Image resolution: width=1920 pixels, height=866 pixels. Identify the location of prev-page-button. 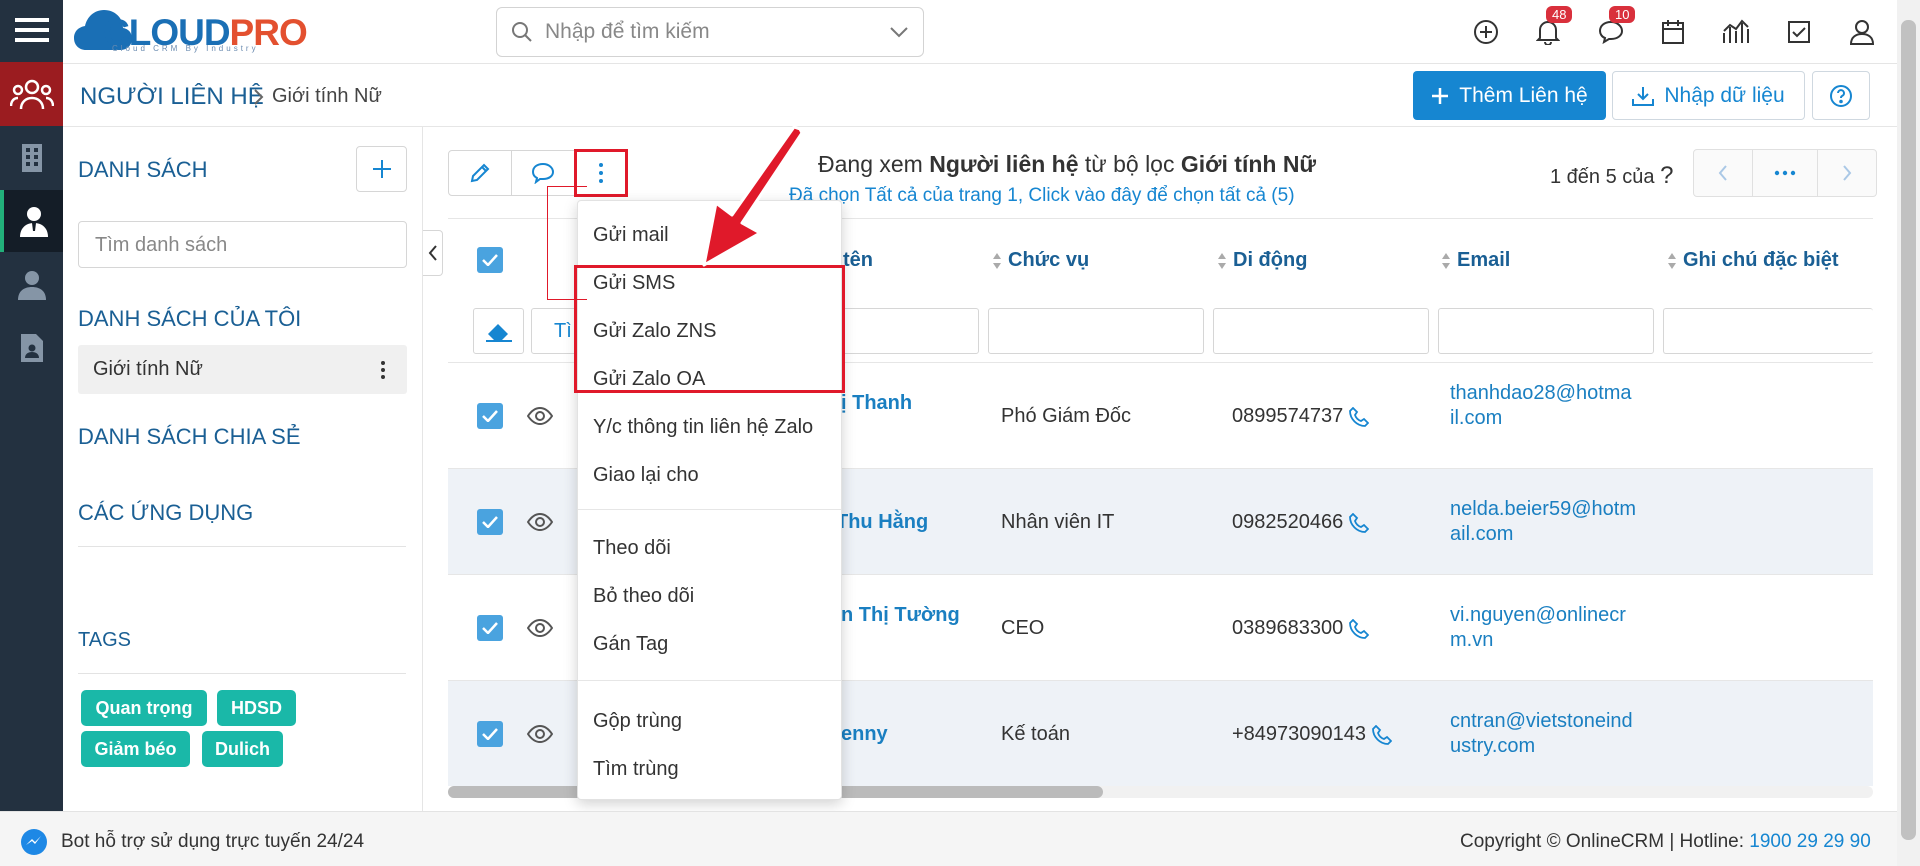
(1723, 173).